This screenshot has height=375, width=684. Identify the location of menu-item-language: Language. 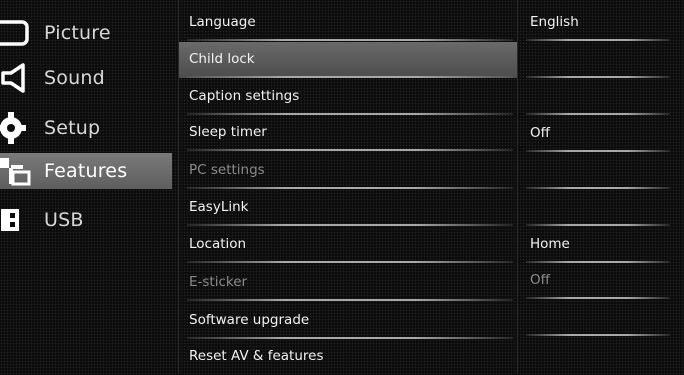
(348, 23).